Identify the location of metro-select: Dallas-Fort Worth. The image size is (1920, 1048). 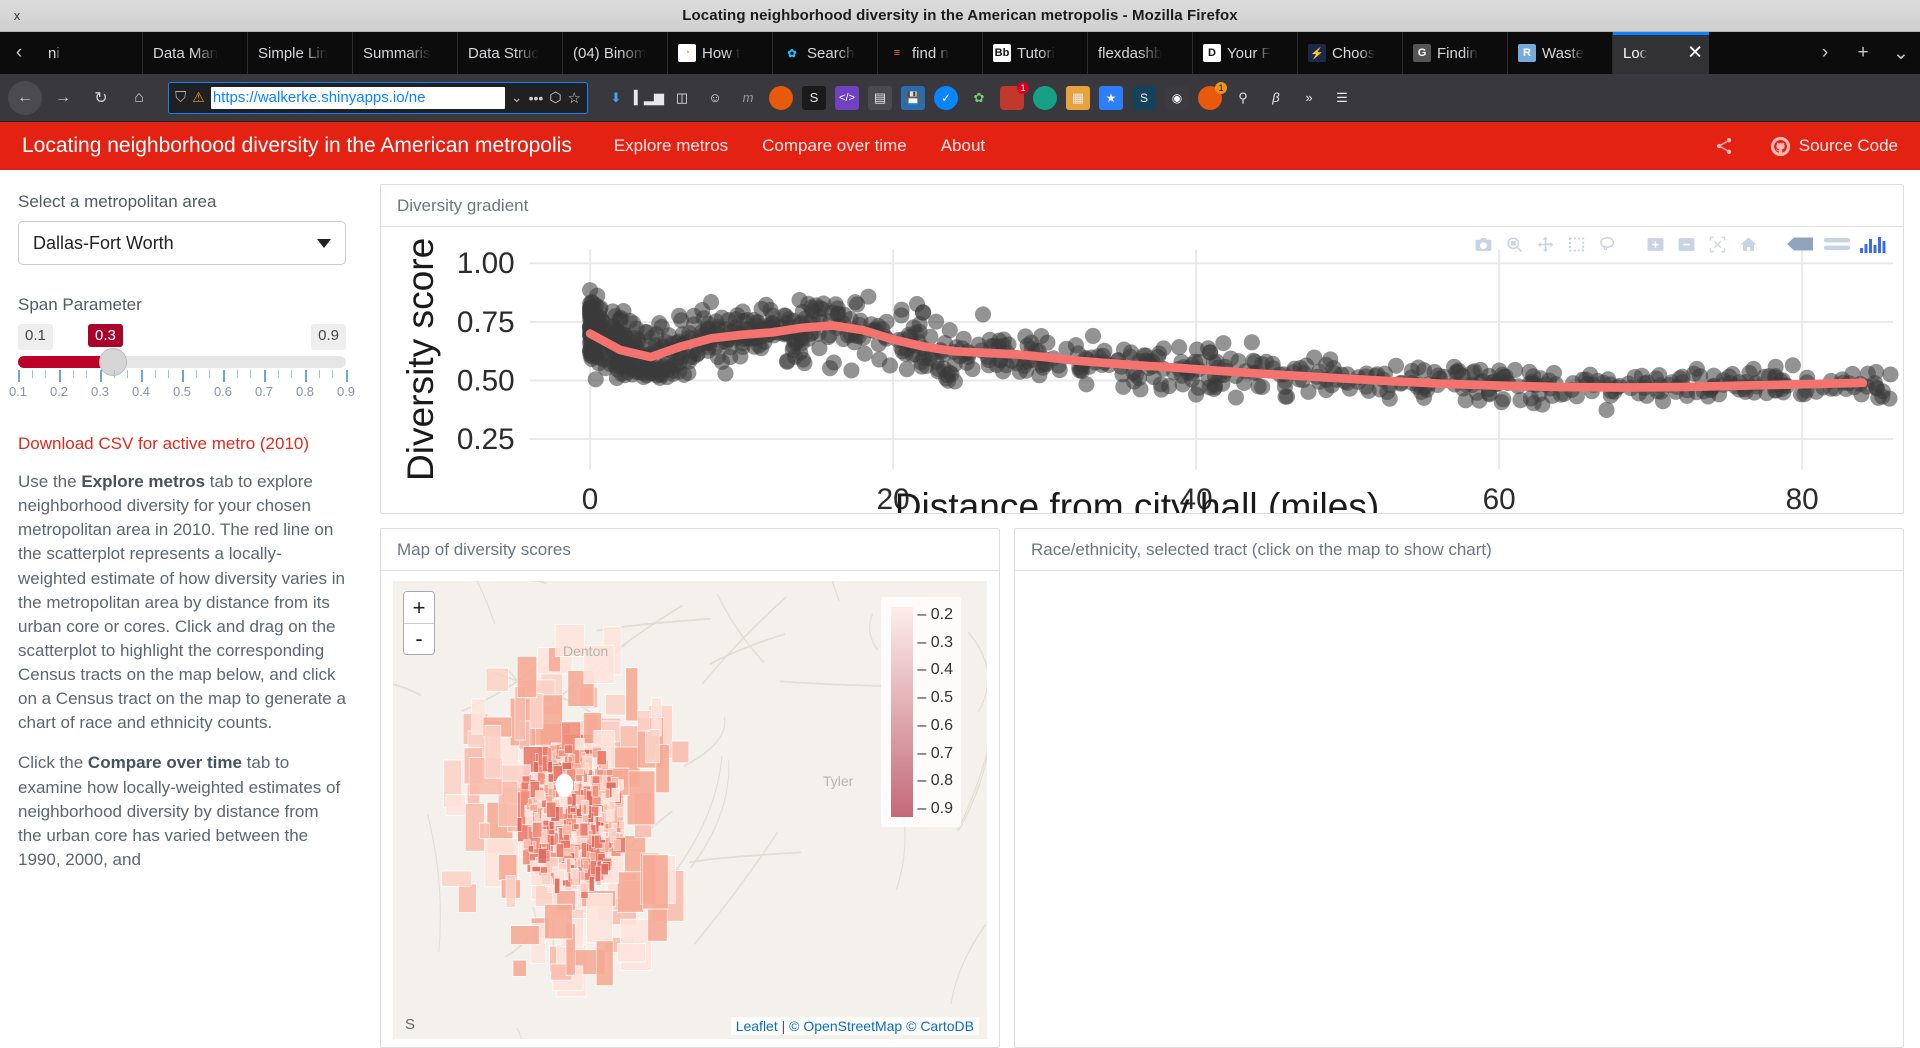
(182, 243).